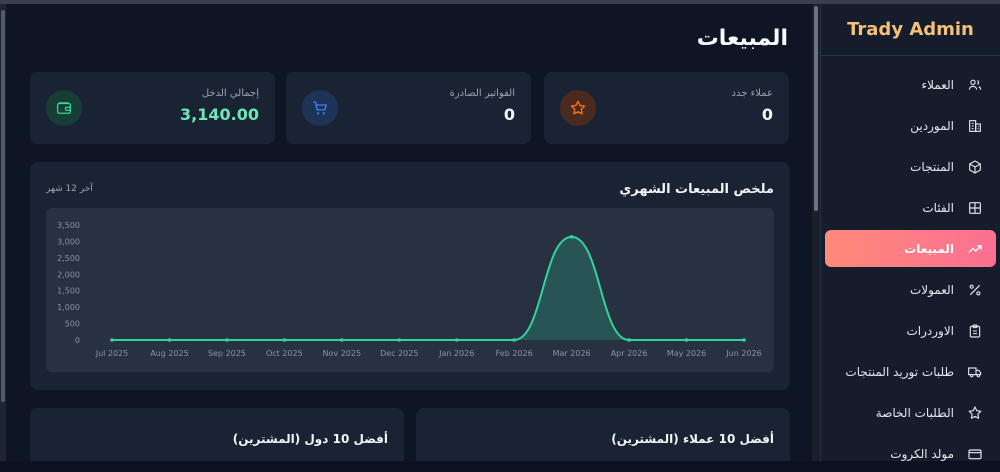  I want to click on main-scrollbar-thumb, so click(816, 108).